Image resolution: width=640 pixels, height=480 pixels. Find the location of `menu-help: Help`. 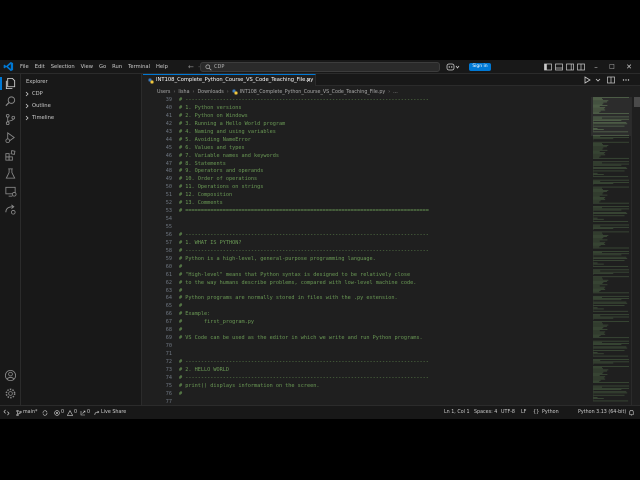

menu-help: Help is located at coordinates (162, 67).